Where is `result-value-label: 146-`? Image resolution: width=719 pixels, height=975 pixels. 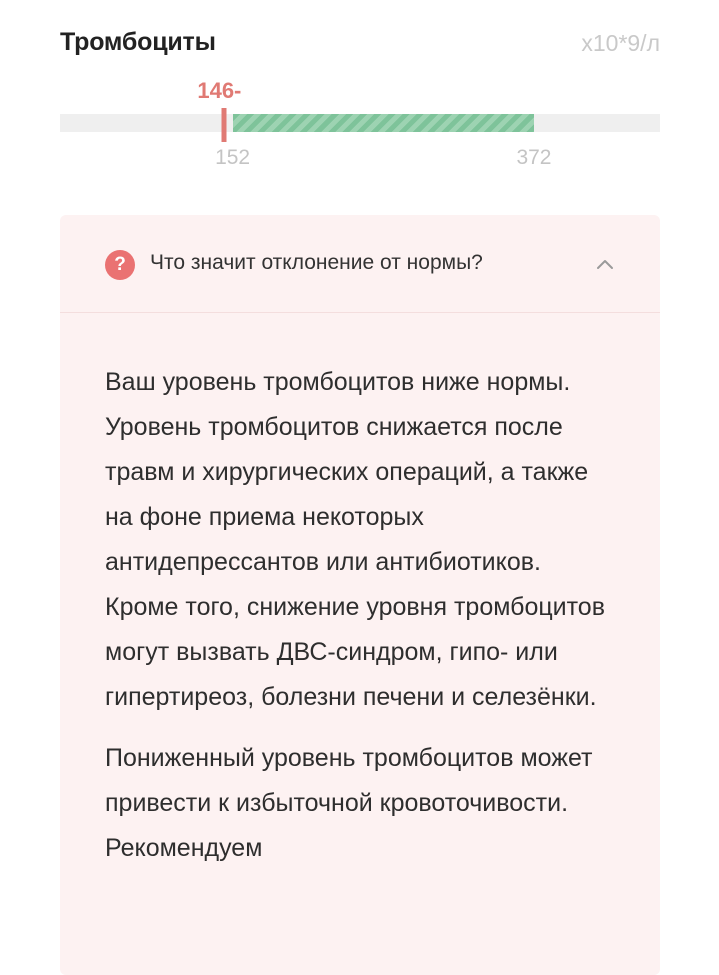
result-value-label: 146- is located at coordinates (219, 90).